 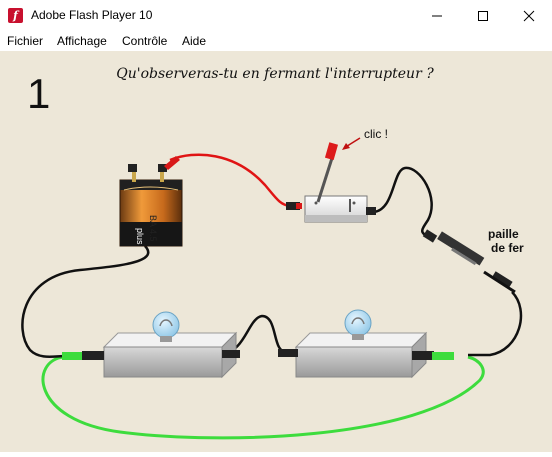 I want to click on red-wire, so click(x=230, y=180).